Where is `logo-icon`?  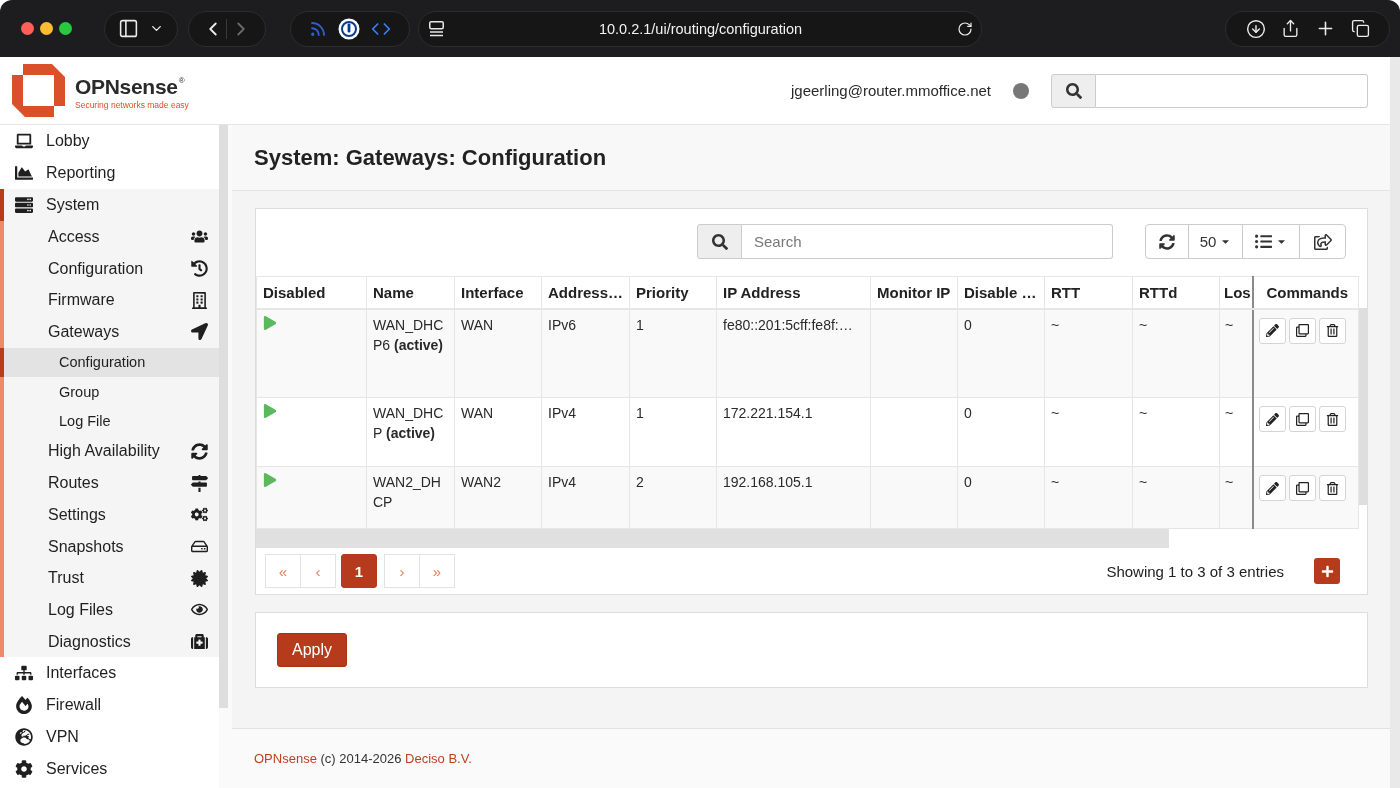 logo-icon is located at coordinates (38, 90).